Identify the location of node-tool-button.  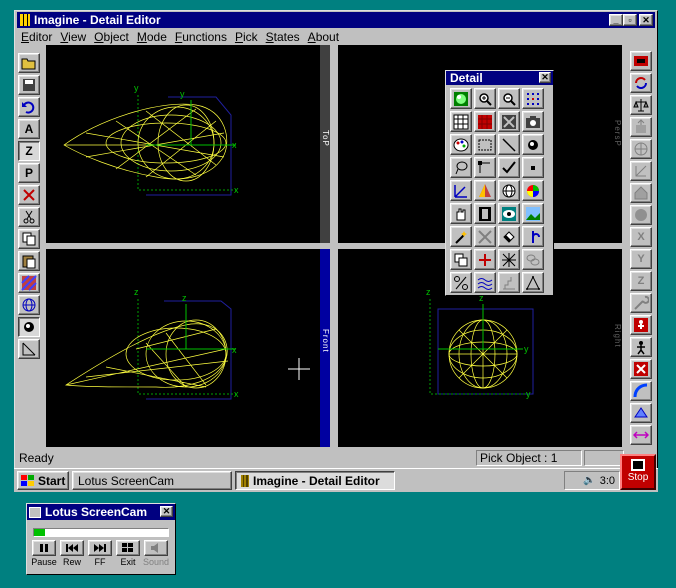
(485, 167).